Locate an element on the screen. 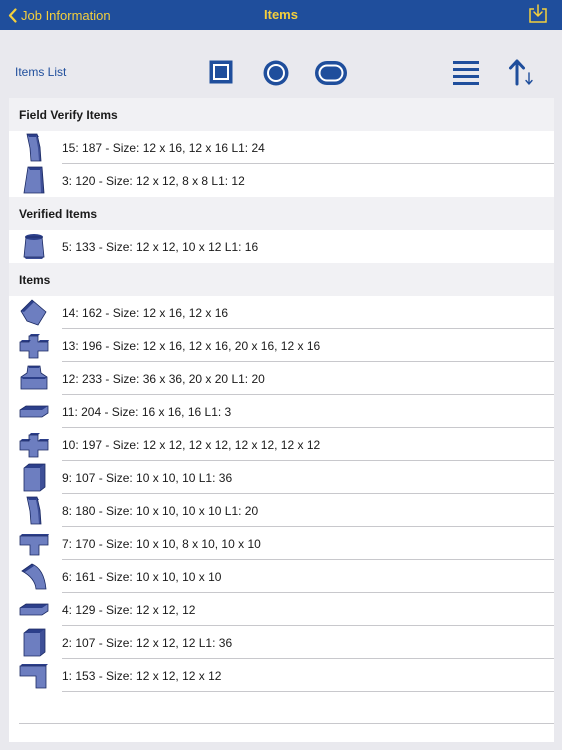  list-item: 9: 107 - Size: 10 x 10, 10 L1: 36 is located at coordinates (281, 477).